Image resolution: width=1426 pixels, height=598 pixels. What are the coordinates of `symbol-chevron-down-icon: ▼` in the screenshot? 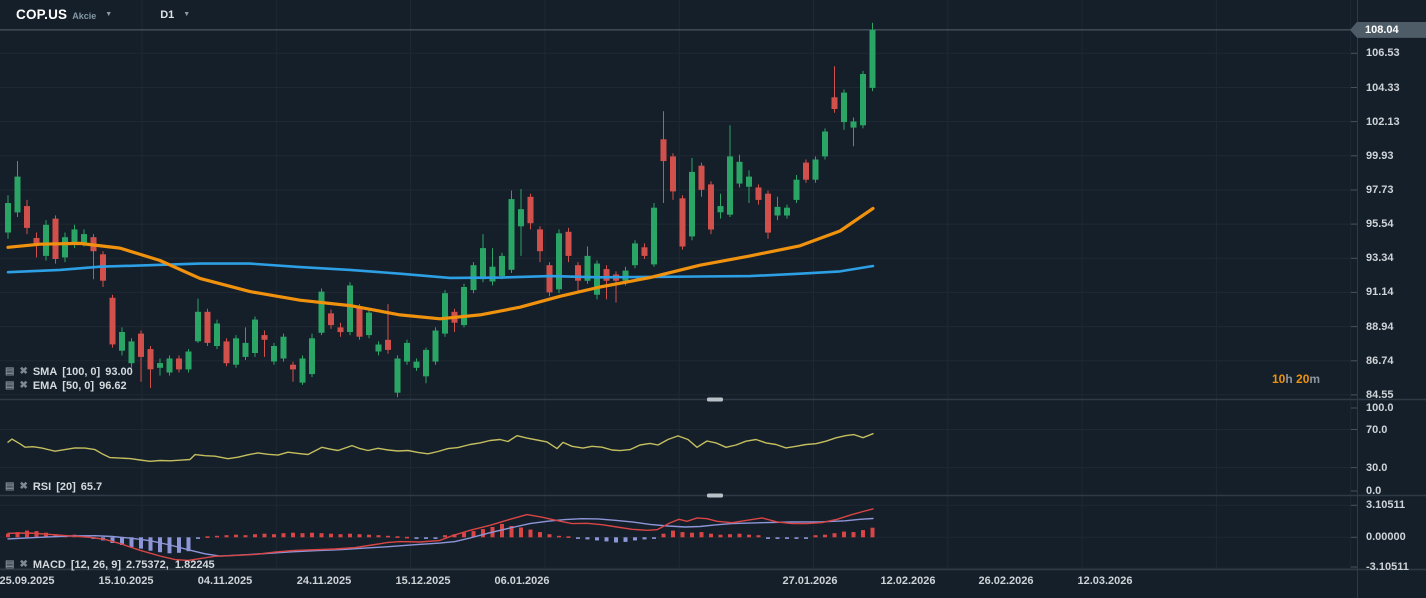 It's located at (108, 14).